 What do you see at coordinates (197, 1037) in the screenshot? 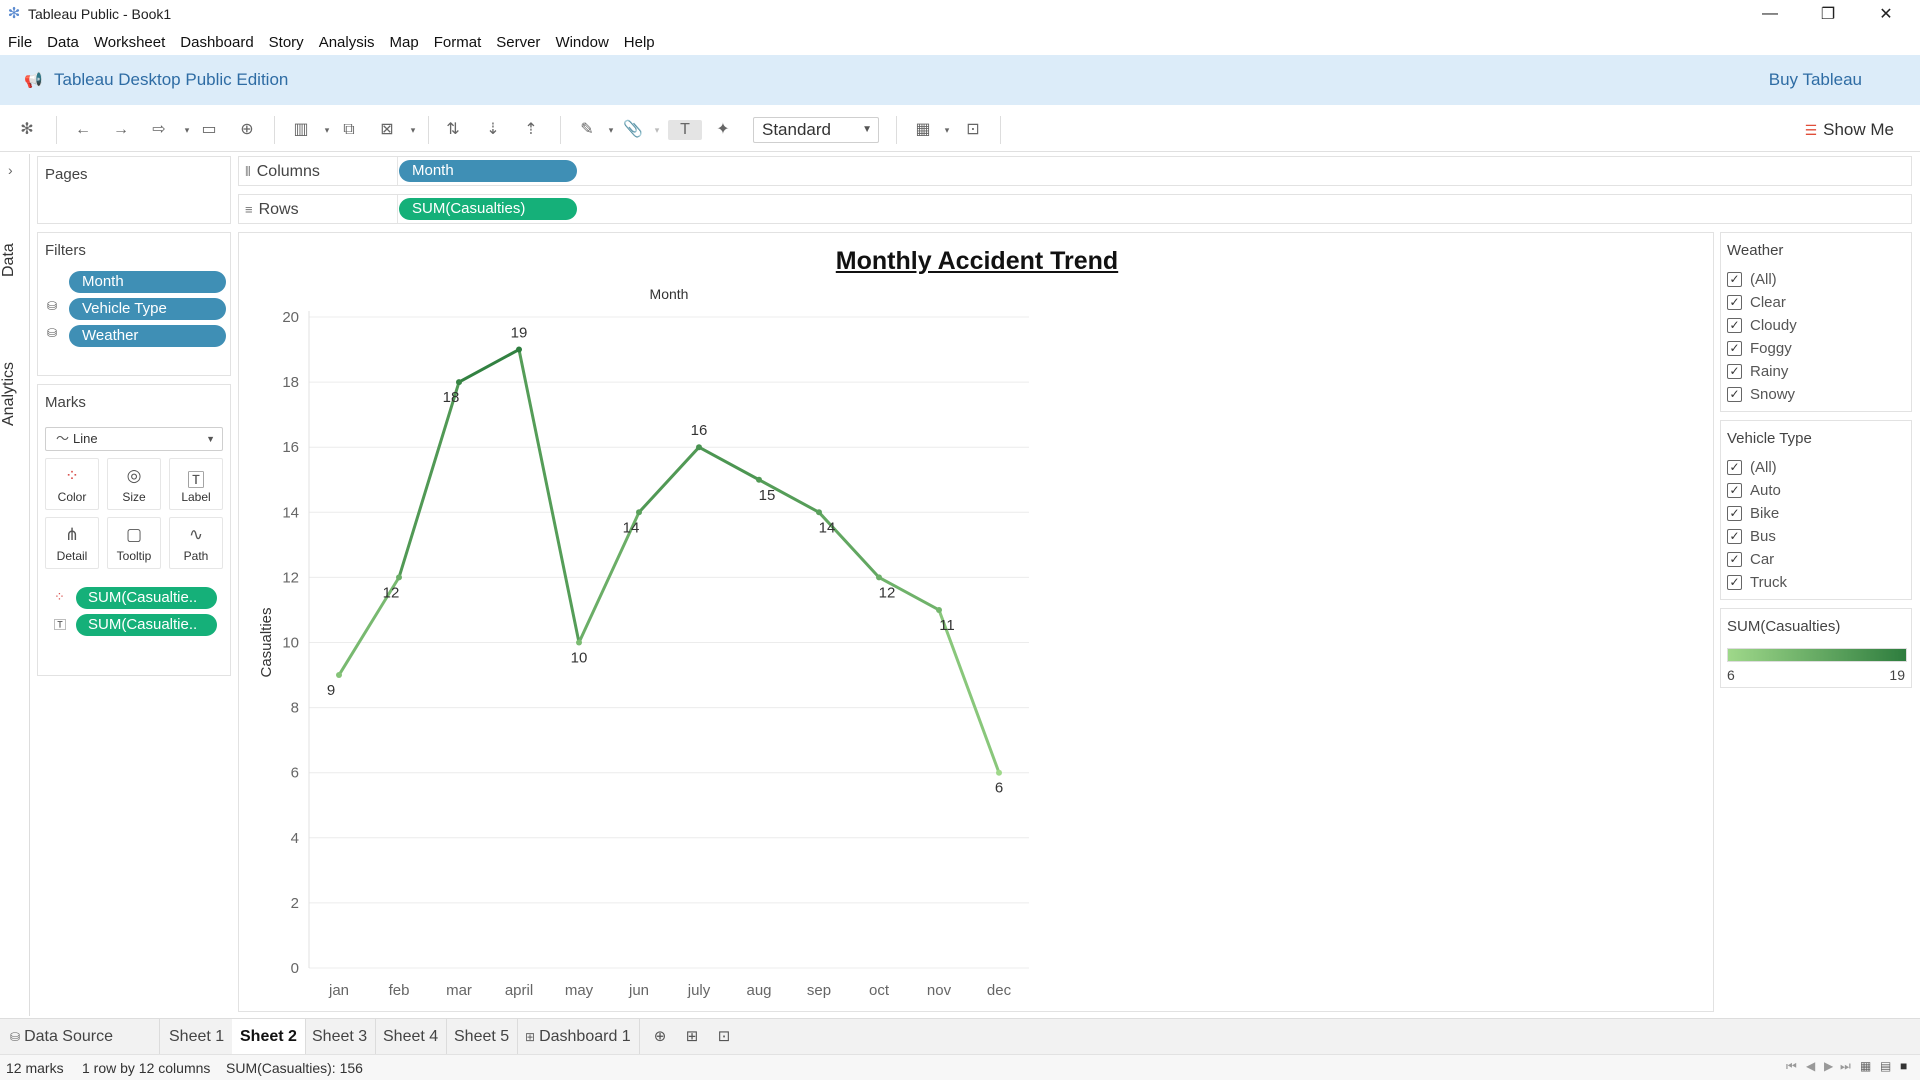
I see `tab-sheet-1: Sheet 1` at bounding box center [197, 1037].